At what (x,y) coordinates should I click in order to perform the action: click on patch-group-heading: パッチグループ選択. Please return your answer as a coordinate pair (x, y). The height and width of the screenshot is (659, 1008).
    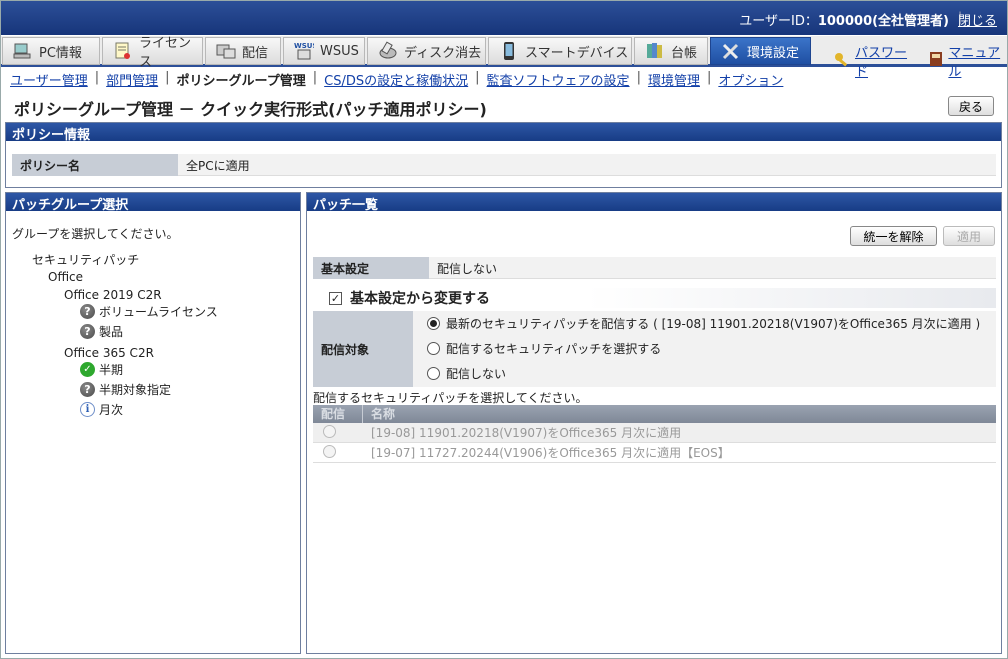
    Looking at the image, I should click on (153, 203).